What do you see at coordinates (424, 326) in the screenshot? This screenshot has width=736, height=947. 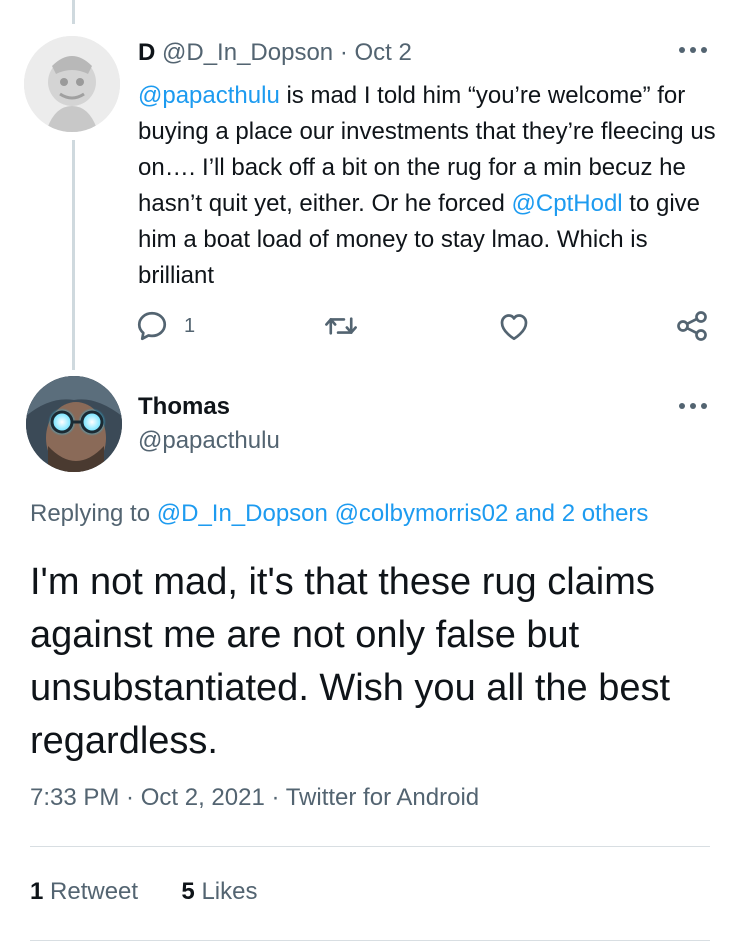 I see `tweet-actions: 1` at bounding box center [424, 326].